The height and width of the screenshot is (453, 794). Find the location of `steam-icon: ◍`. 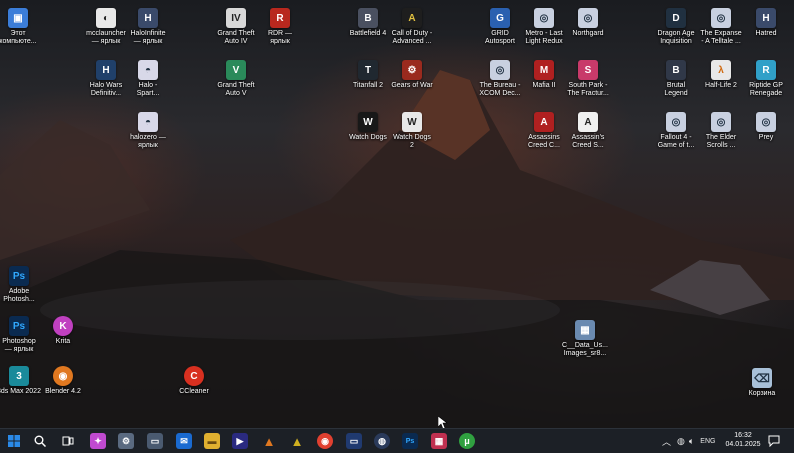

steam-icon: ◍ is located at coordinates (382, 441).